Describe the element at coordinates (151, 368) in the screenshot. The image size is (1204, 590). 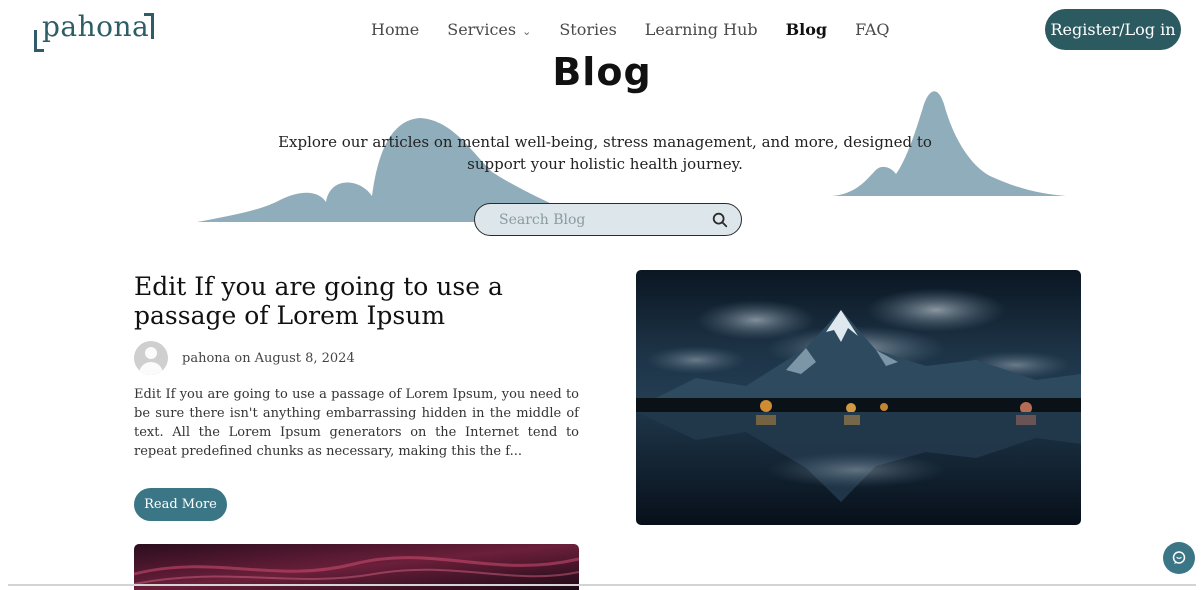
I see `avatar-body` at that location.